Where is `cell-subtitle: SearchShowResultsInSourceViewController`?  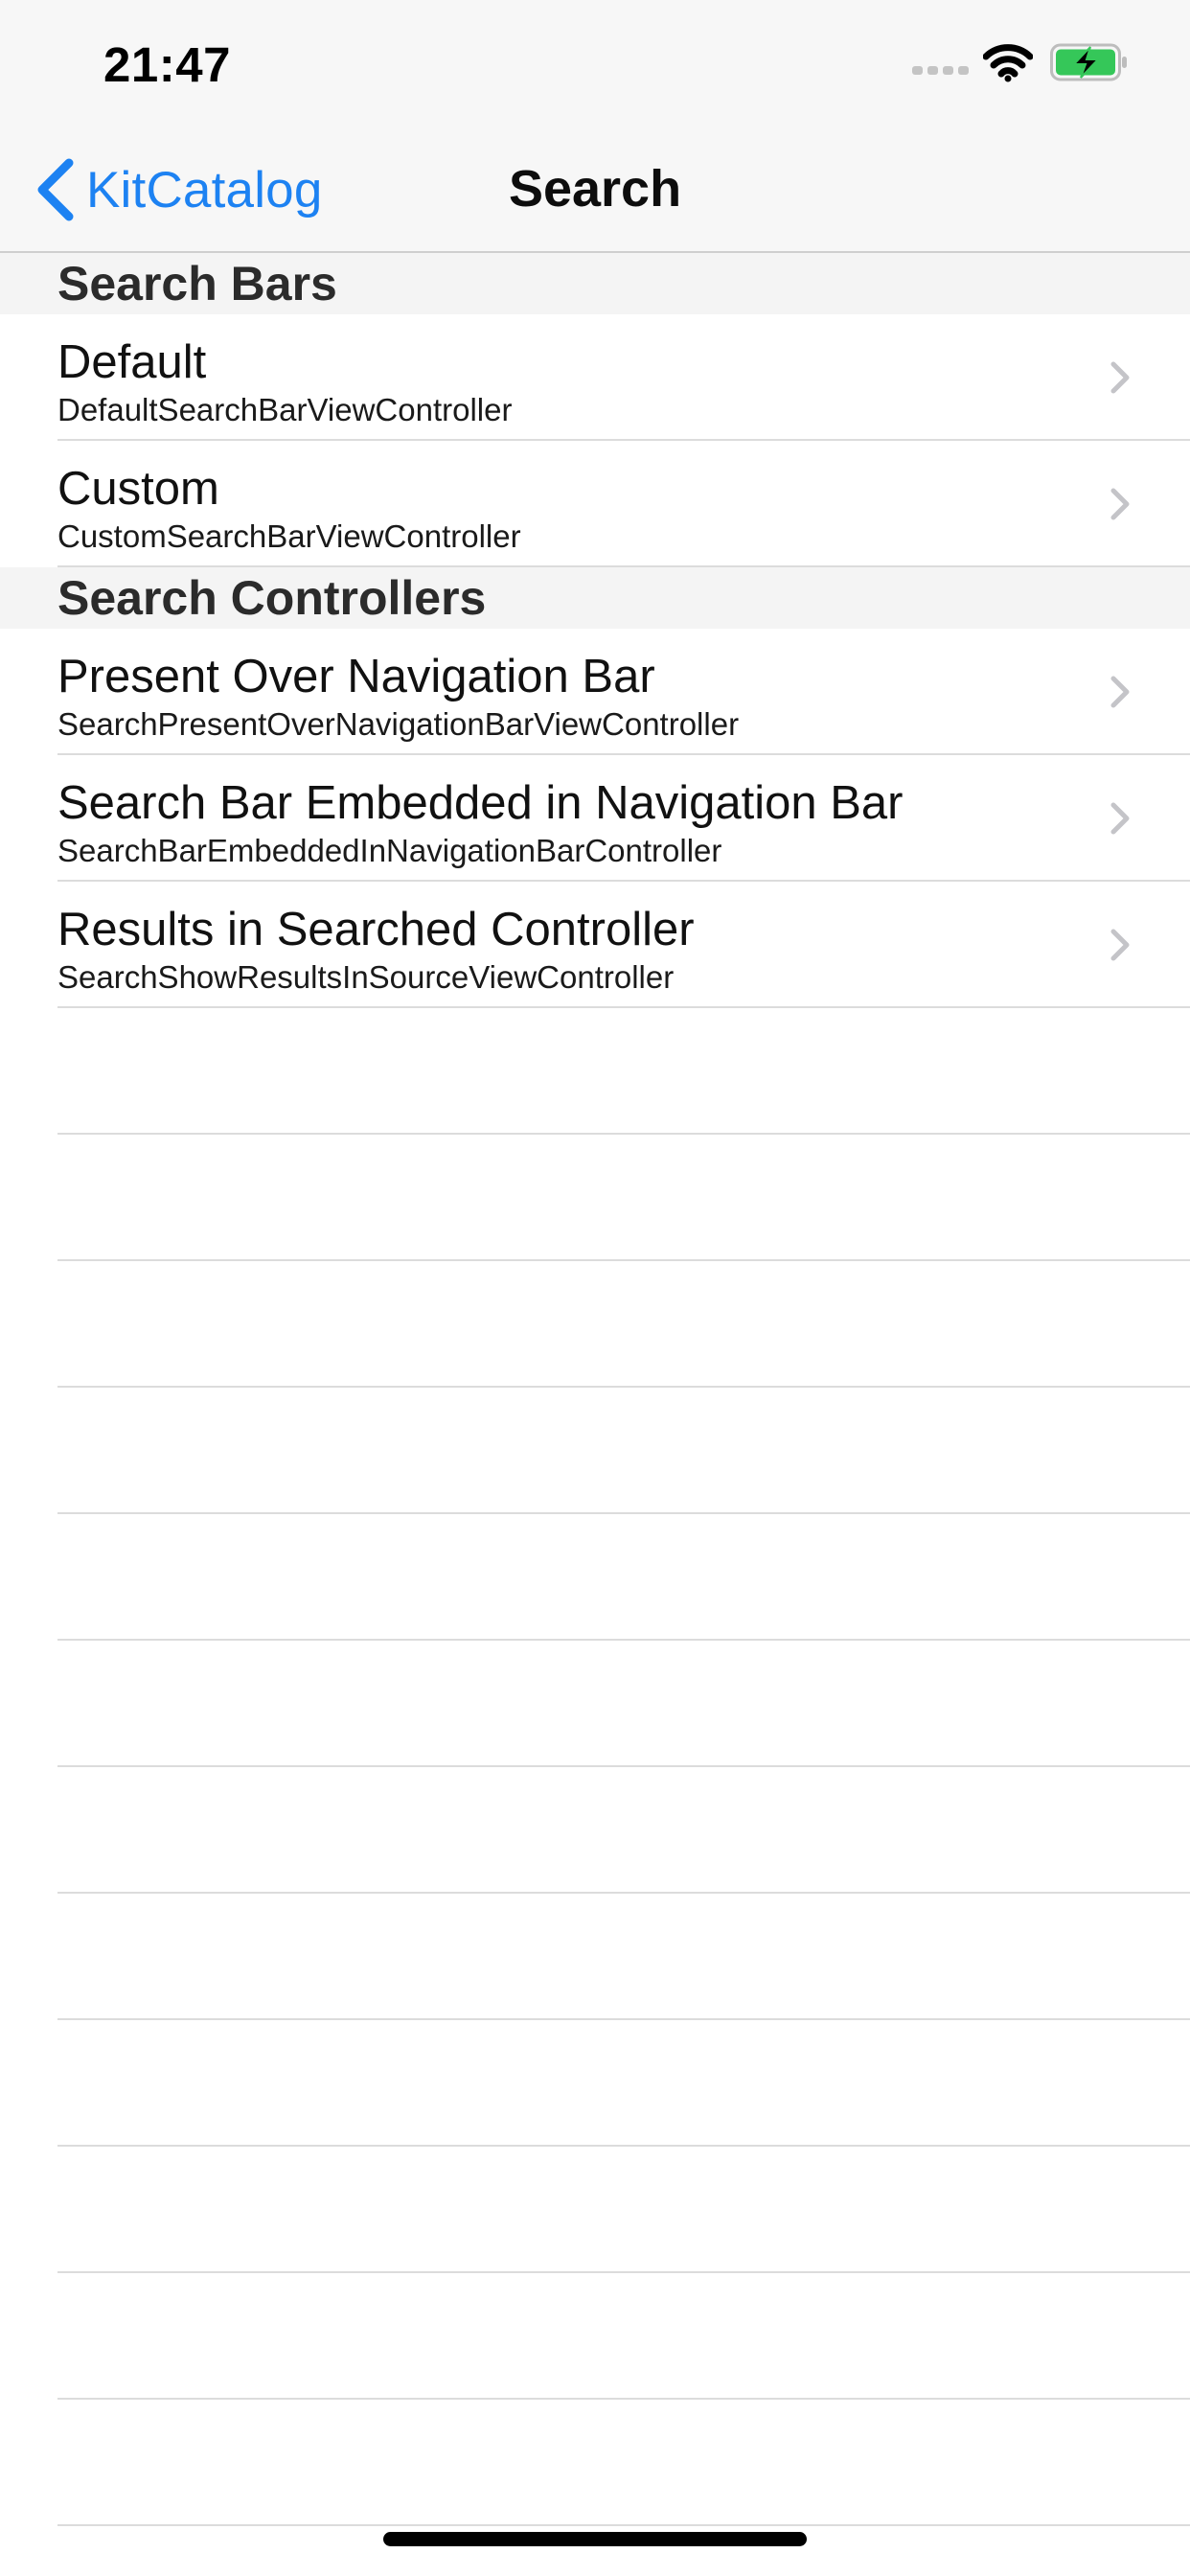
cell-subtitle: SearchShowResultsInSourceViewController is located at coordinates (366, 977).